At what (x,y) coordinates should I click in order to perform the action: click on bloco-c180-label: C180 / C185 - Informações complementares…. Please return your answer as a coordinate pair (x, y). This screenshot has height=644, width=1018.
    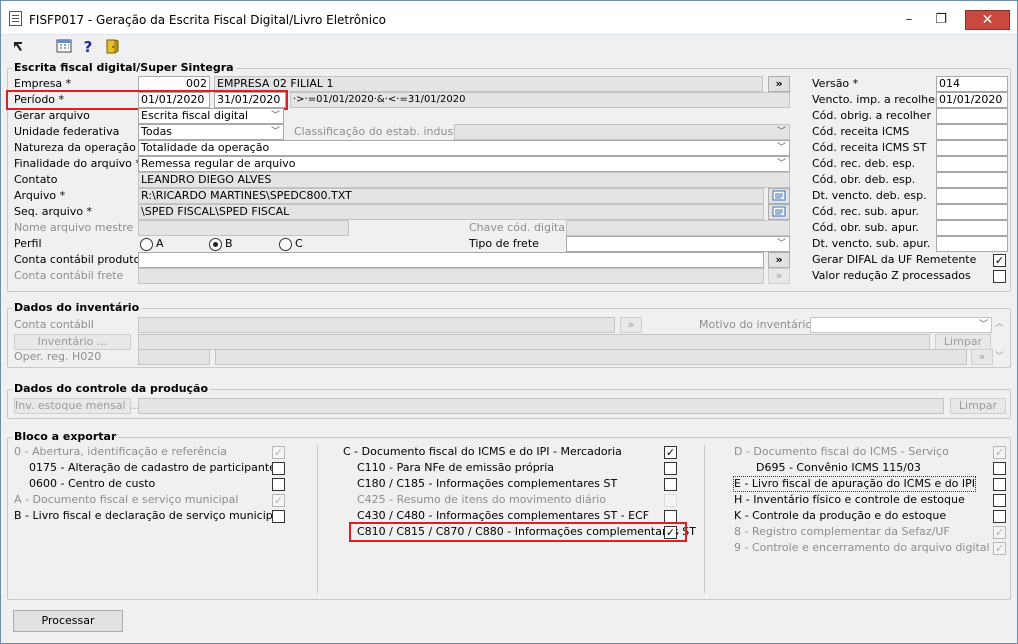
    Looking at the image, I should click on (487, 483).